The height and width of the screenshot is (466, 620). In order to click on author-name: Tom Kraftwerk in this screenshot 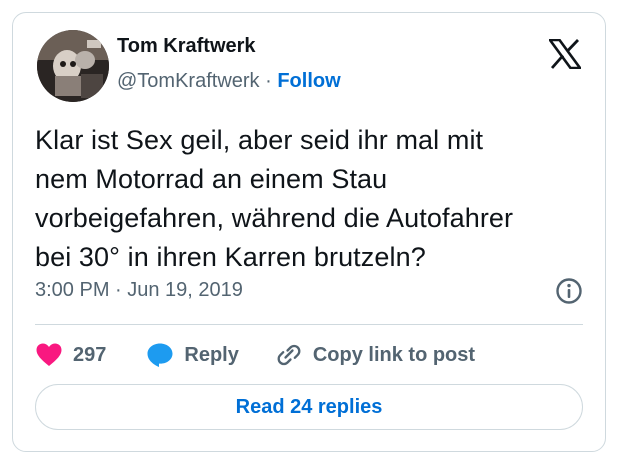, I will do `click(186, 46)`.